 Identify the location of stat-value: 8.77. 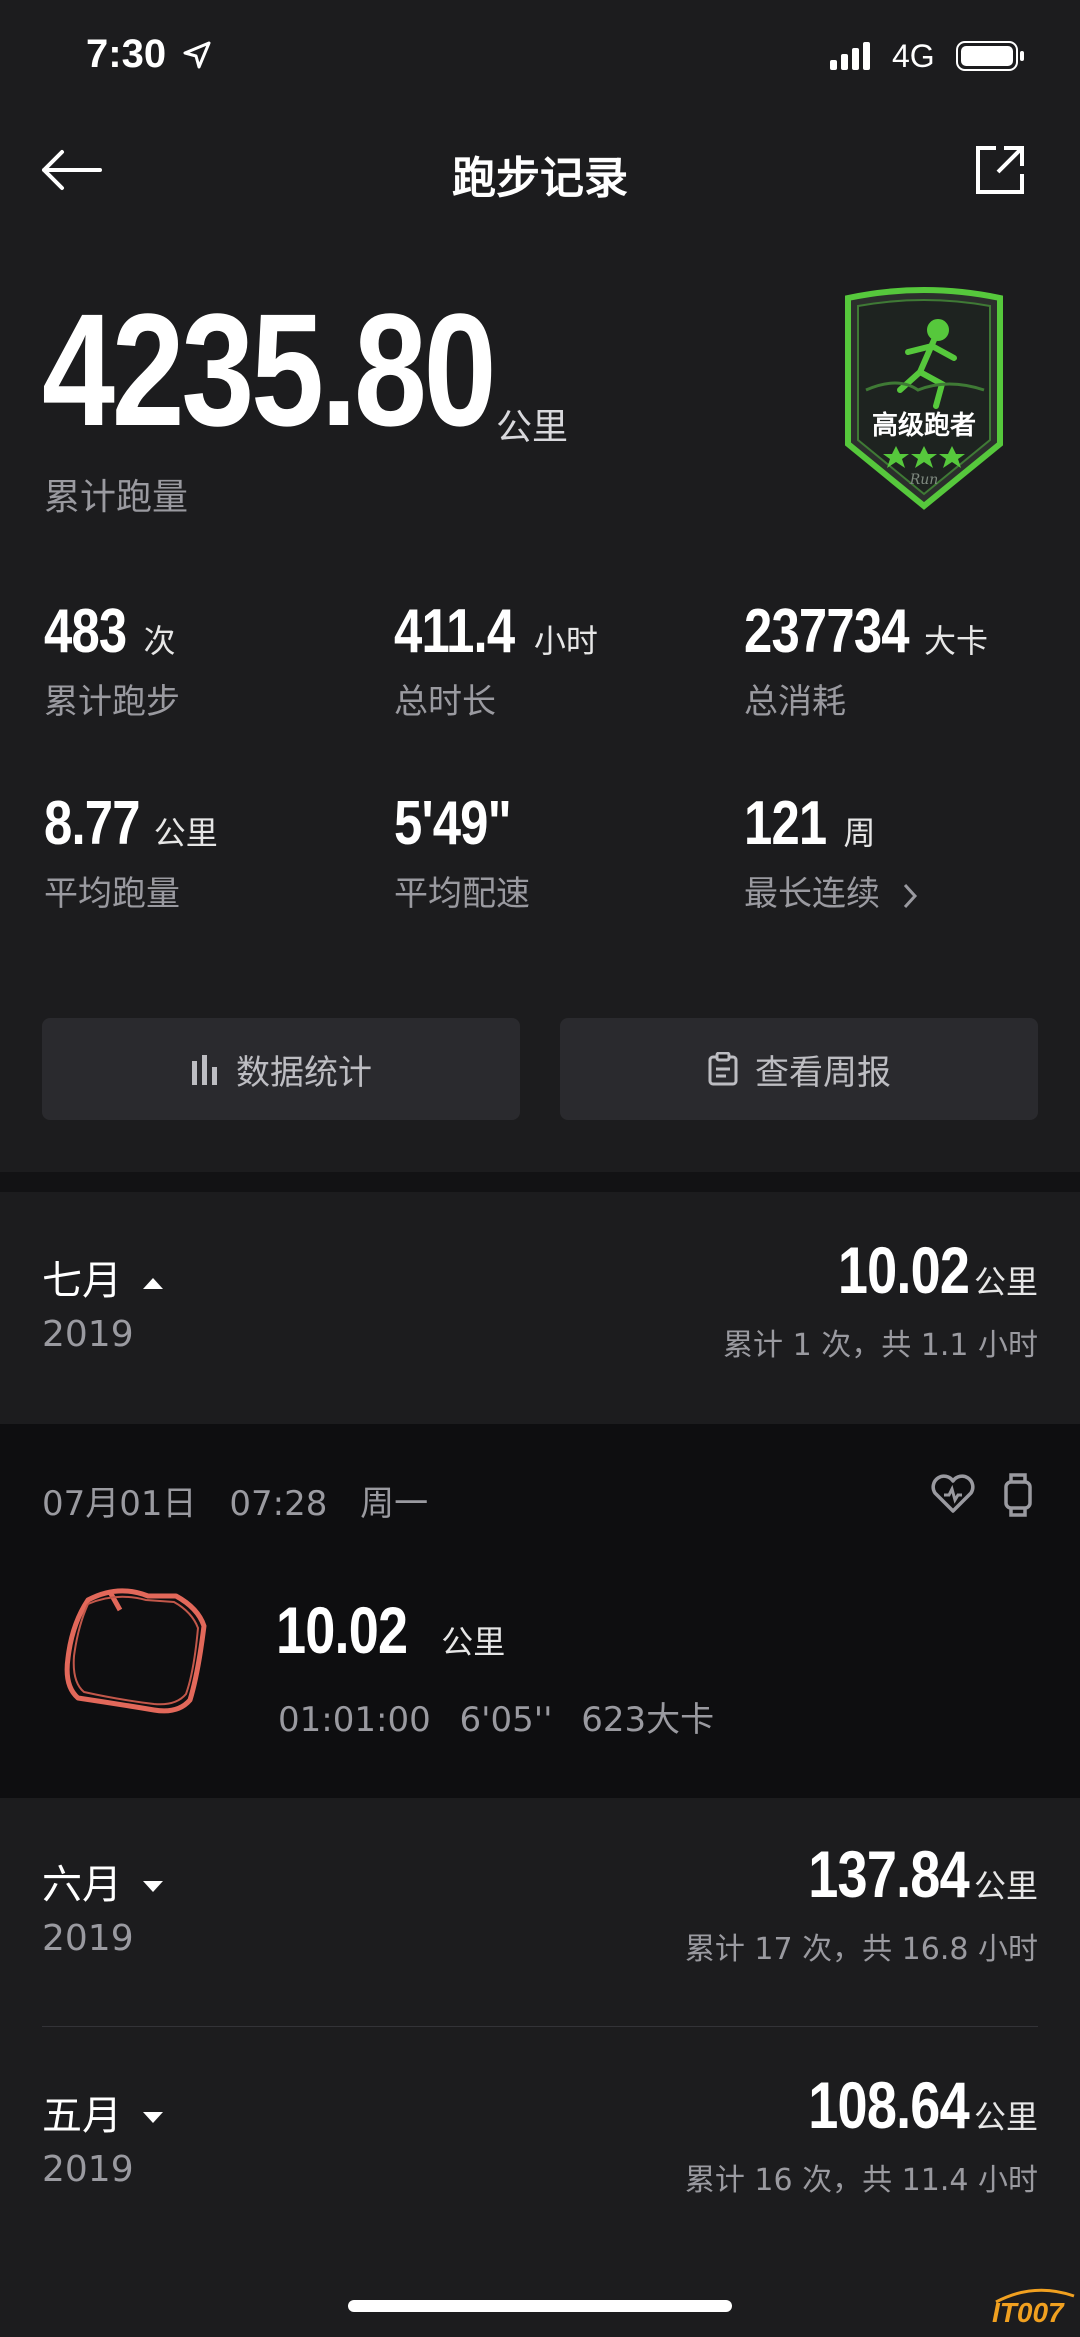
(92, 823).